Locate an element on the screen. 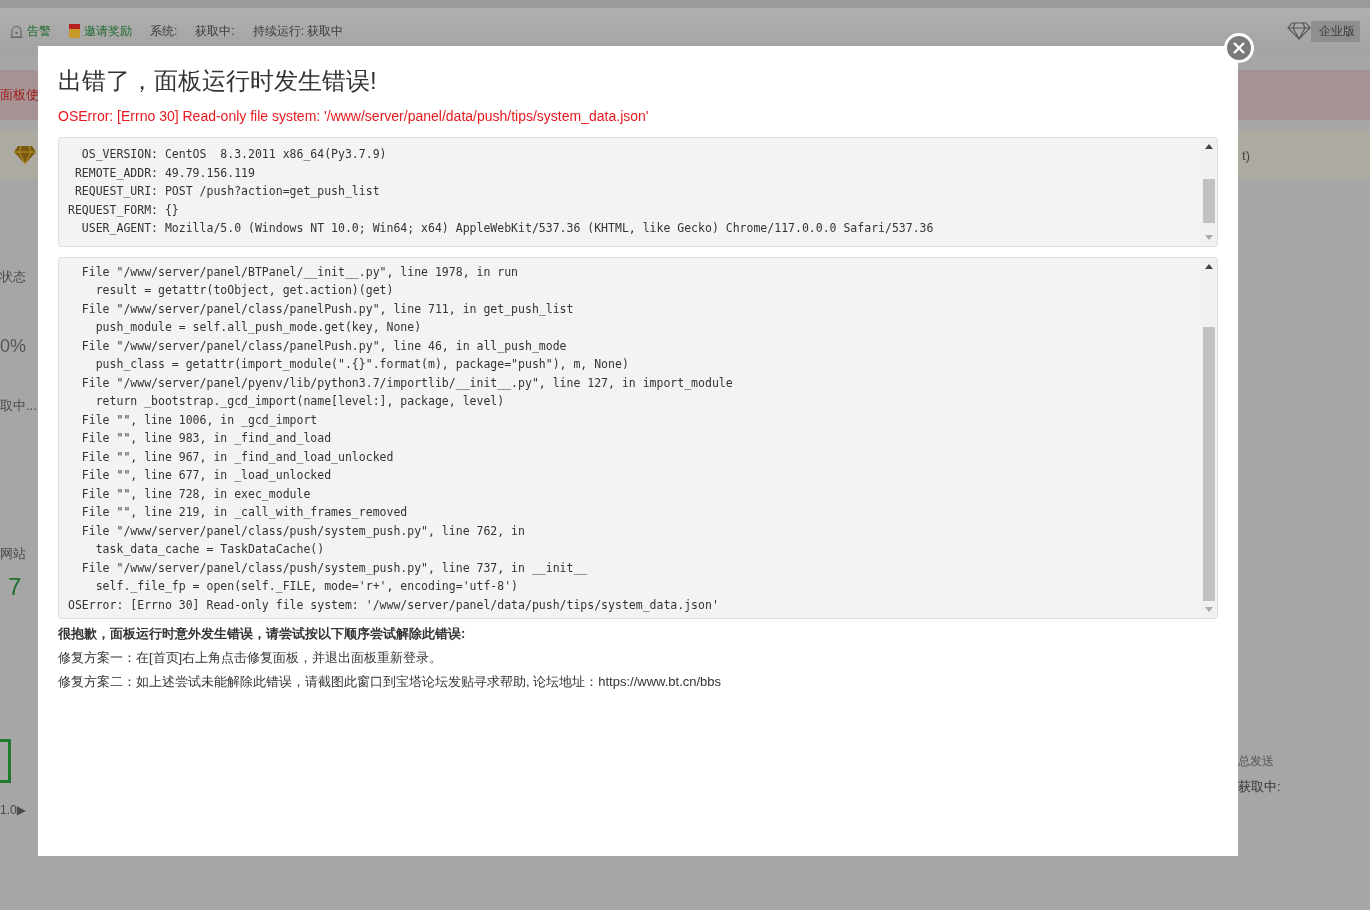 The height and width of the screenshot is (910, 1370). gauge-value: 0% is located at coordinates (13, 346).